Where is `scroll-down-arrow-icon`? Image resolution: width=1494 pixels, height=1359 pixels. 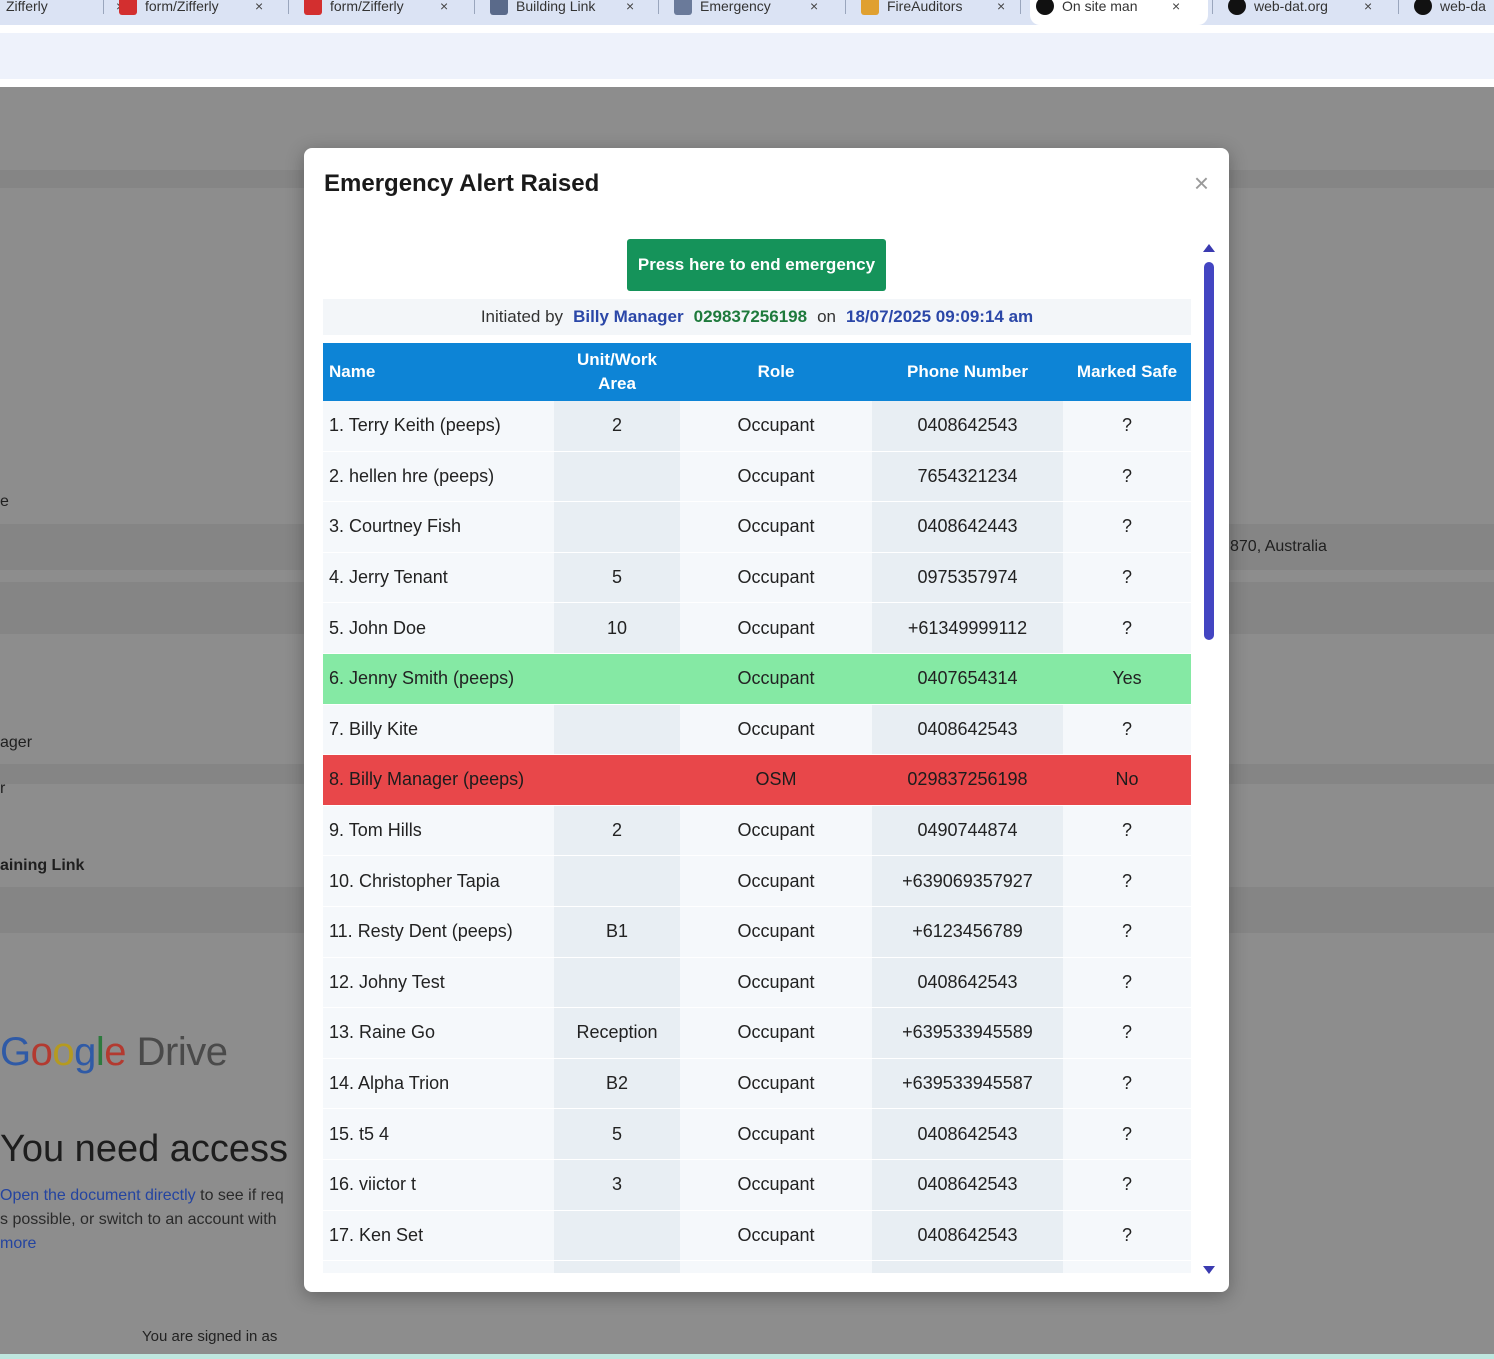
scroll-down-arrow-icon is located at coordinates (1209, 1270).